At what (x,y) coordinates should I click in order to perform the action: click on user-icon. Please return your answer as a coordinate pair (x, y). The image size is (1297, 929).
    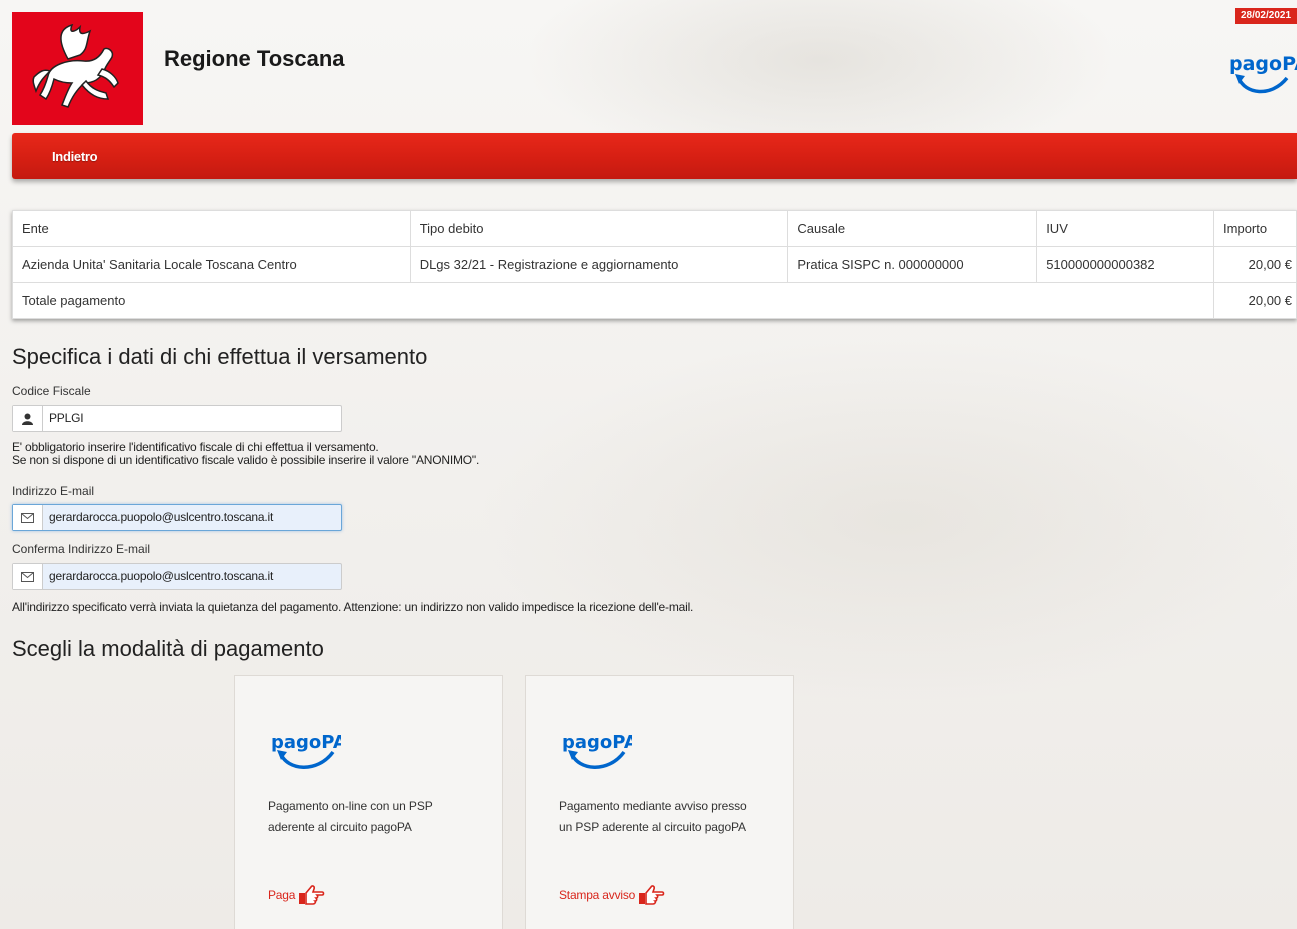
    Looking at the image, I should click on (28, 418).